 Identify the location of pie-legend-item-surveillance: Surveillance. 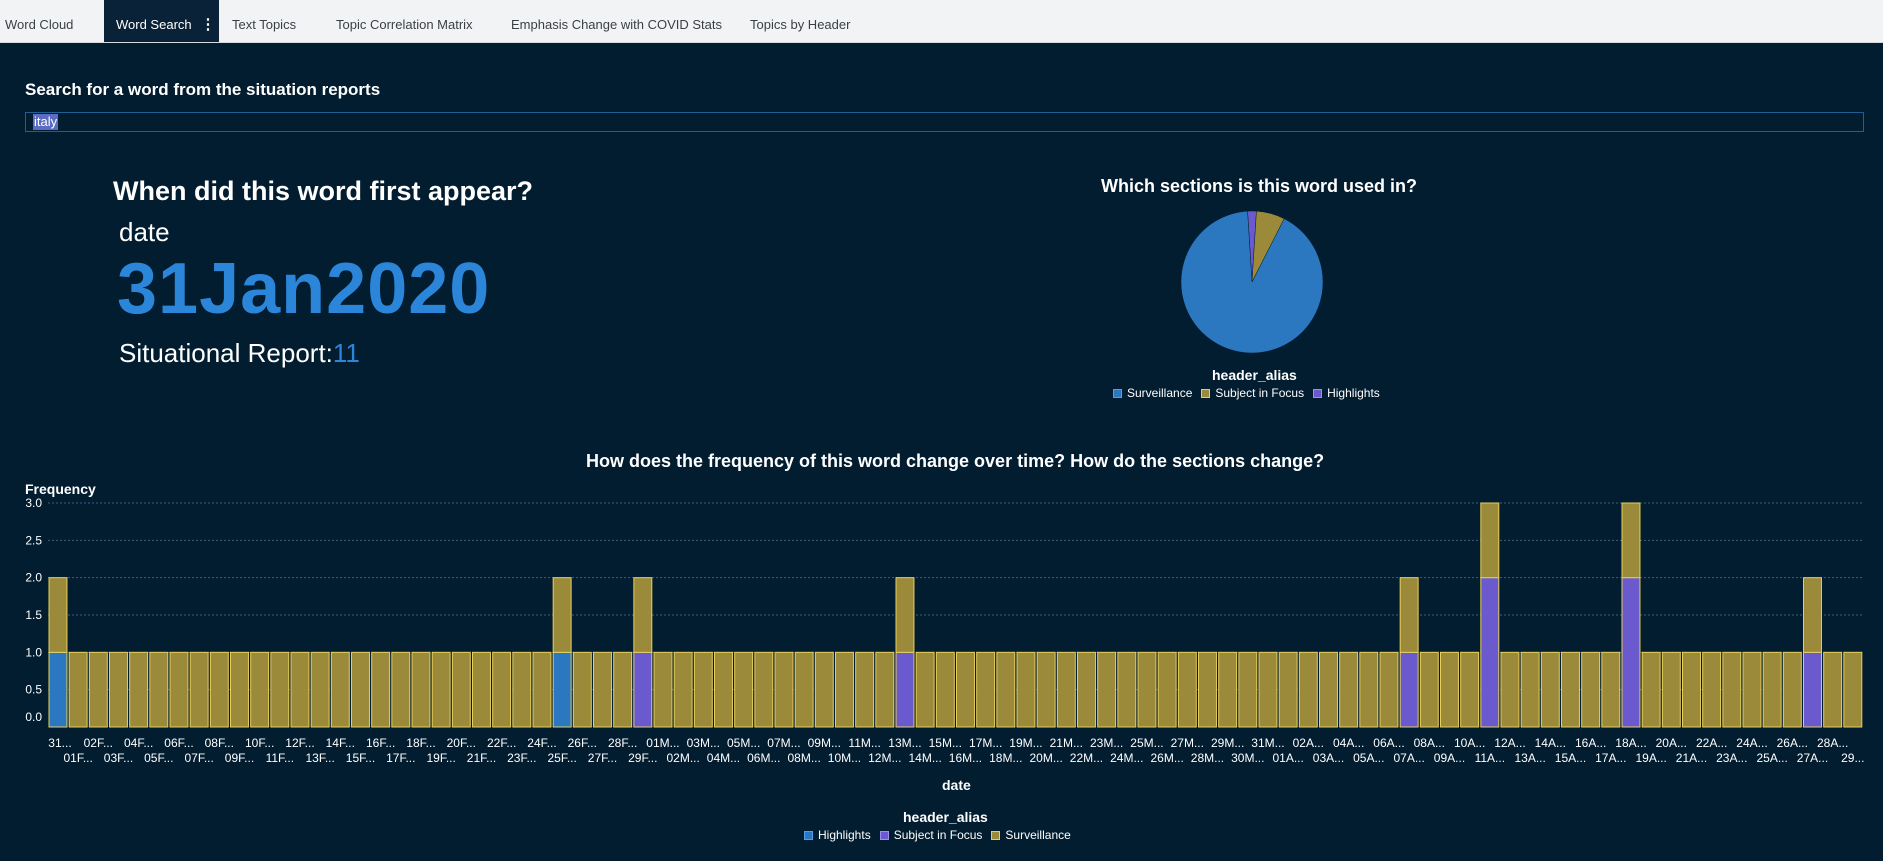
(1152, 393).